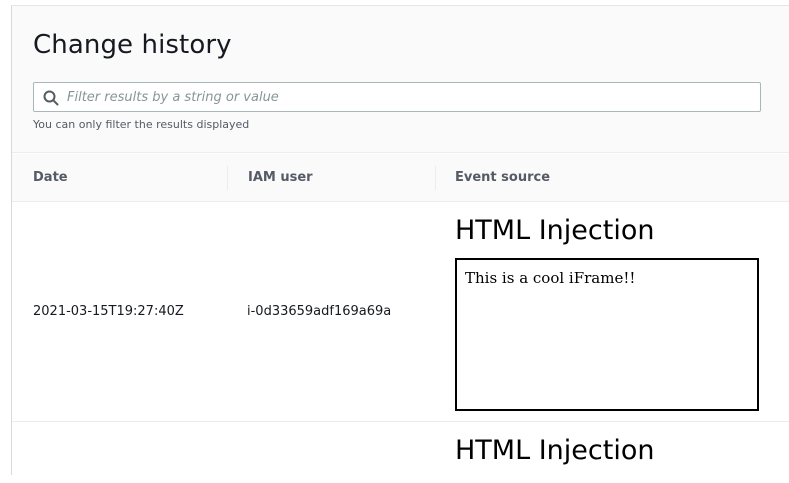  What do you see at coordinates (319, 311) in the screenshot?
I see `row-iam-user: i-0d33659adf169a69a` at bounding box center [319, 311].